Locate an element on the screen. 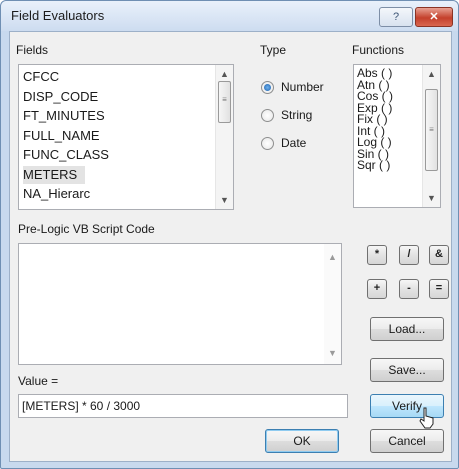  plus-operator-button: + is located at coordinates (377, 289).